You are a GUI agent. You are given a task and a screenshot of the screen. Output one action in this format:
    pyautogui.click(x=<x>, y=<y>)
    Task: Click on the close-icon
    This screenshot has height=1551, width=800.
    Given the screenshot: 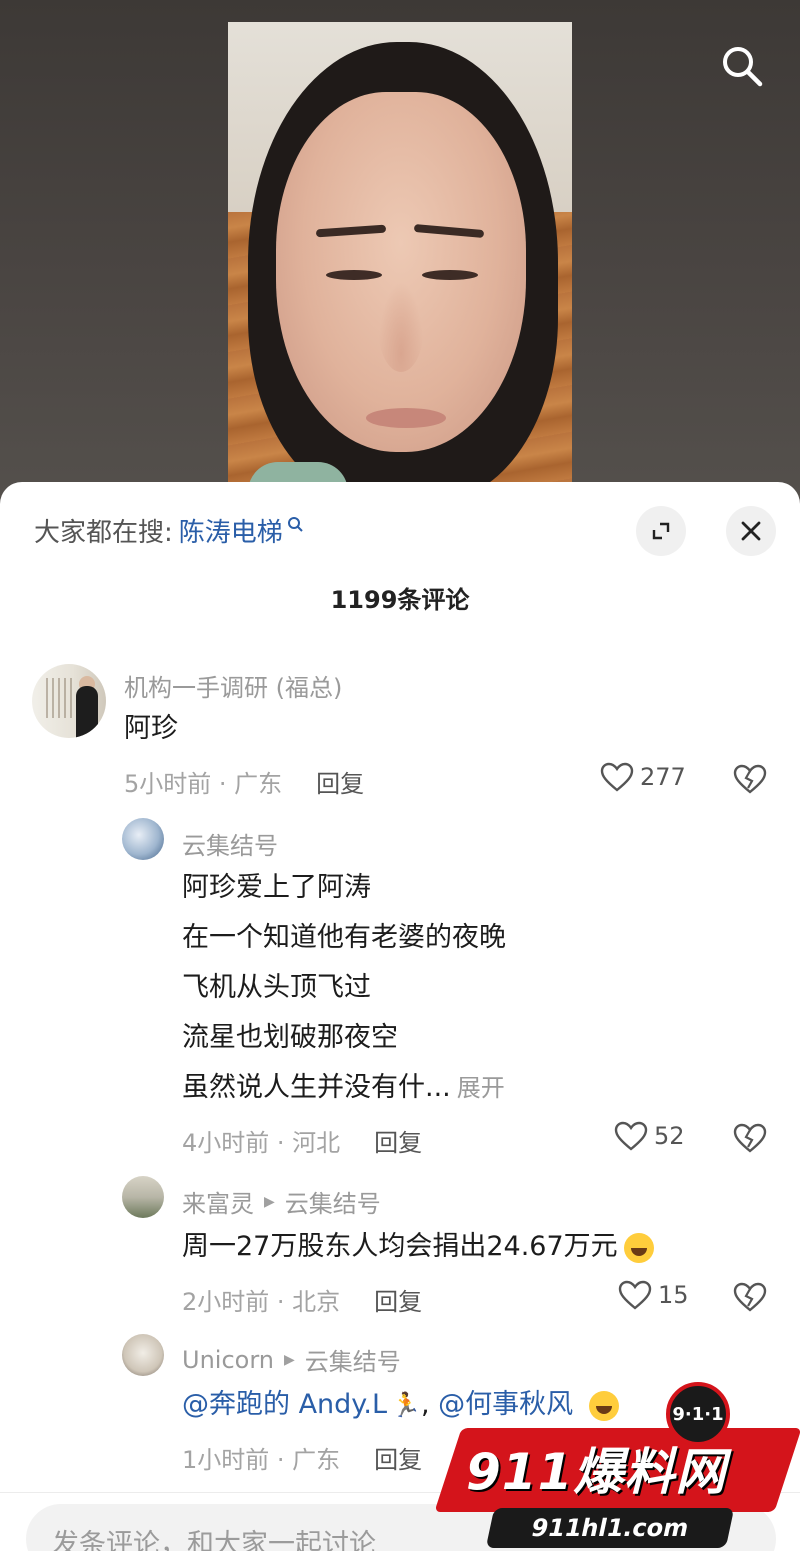 What is the action you would take?
    pyautogui.click(x=751, y=531)
    